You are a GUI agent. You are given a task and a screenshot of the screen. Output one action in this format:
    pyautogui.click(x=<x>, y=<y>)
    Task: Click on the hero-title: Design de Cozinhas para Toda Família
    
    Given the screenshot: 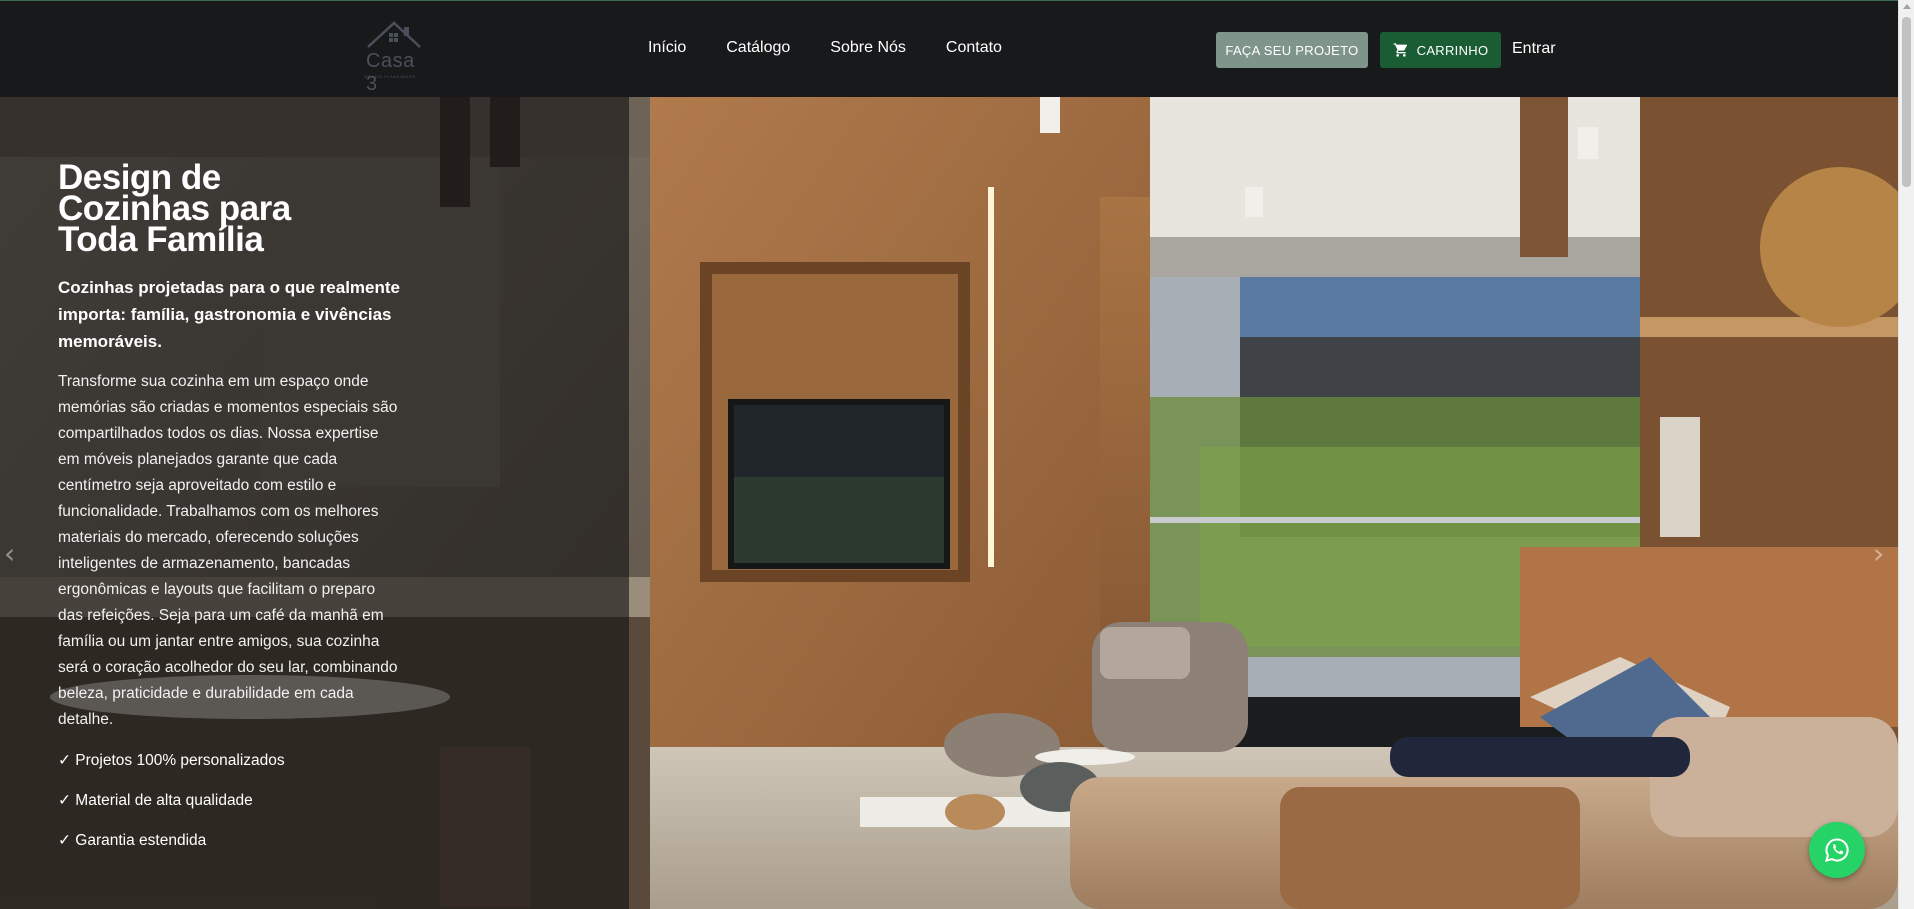 What is the action you would take?
    pyautogui.click(x=174, y=208)
    